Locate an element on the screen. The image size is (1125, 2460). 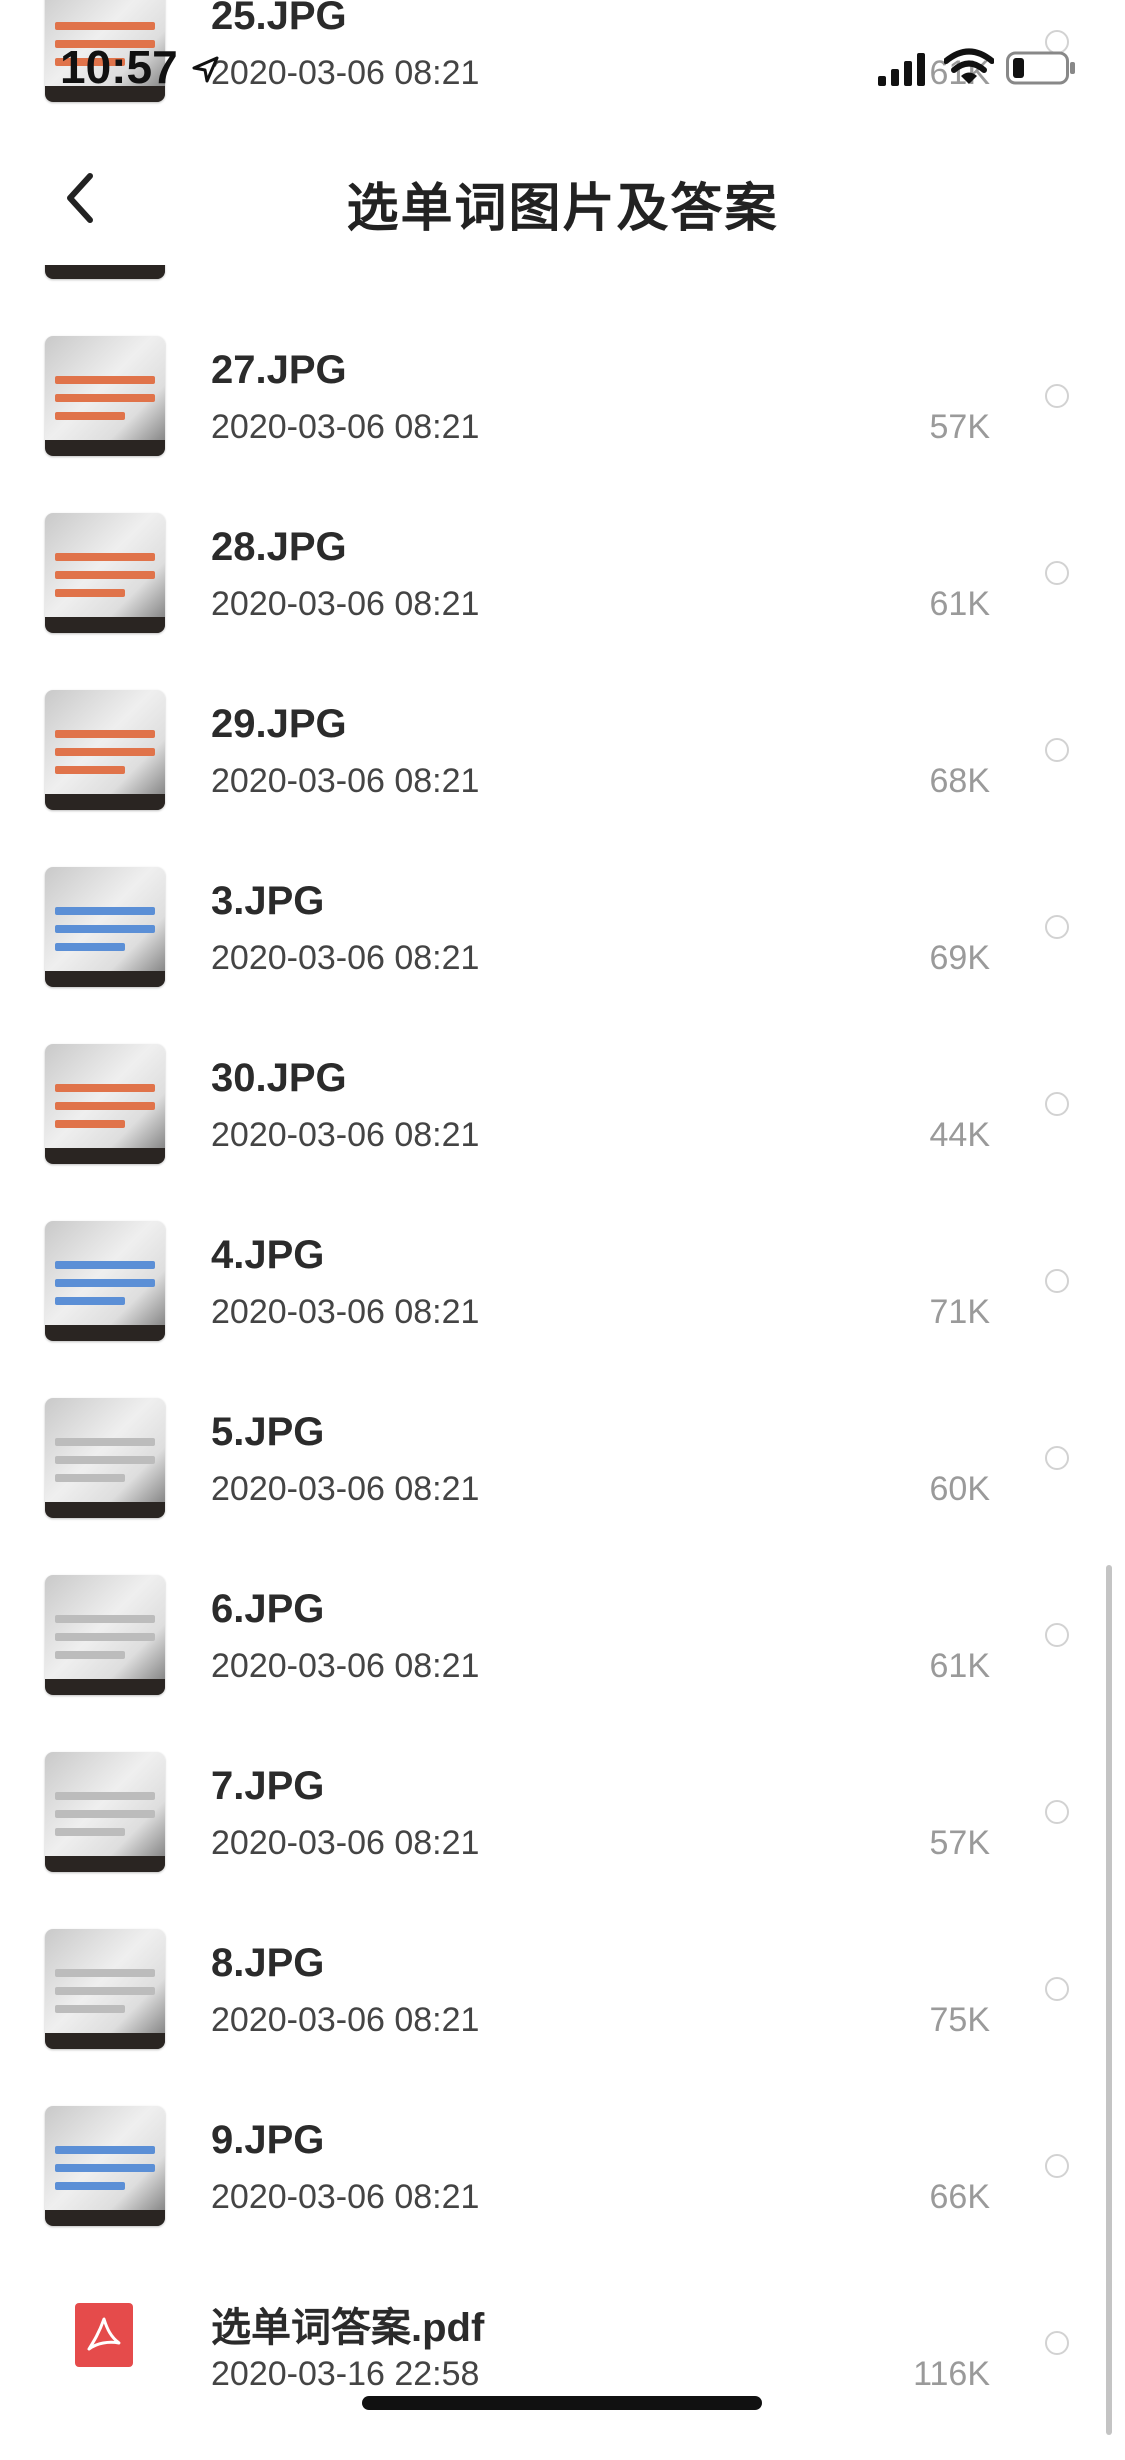
pdf-file-icon is located at coordinates (104, 2335).